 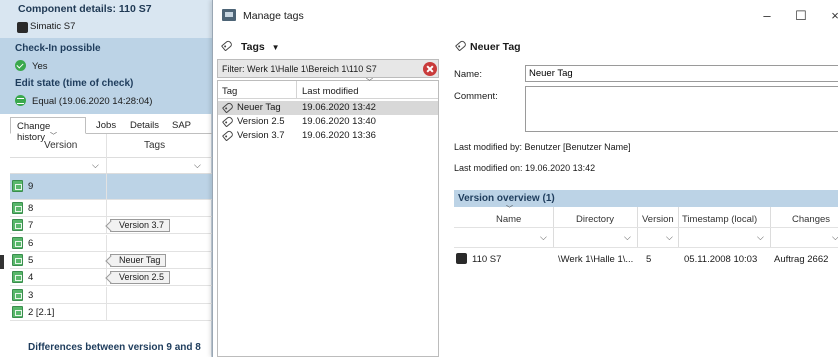 I want to click on filter-bar: Filter: Werk 1\Halle 1\Bereich 1\110 S7, so click(x=328, y=68).